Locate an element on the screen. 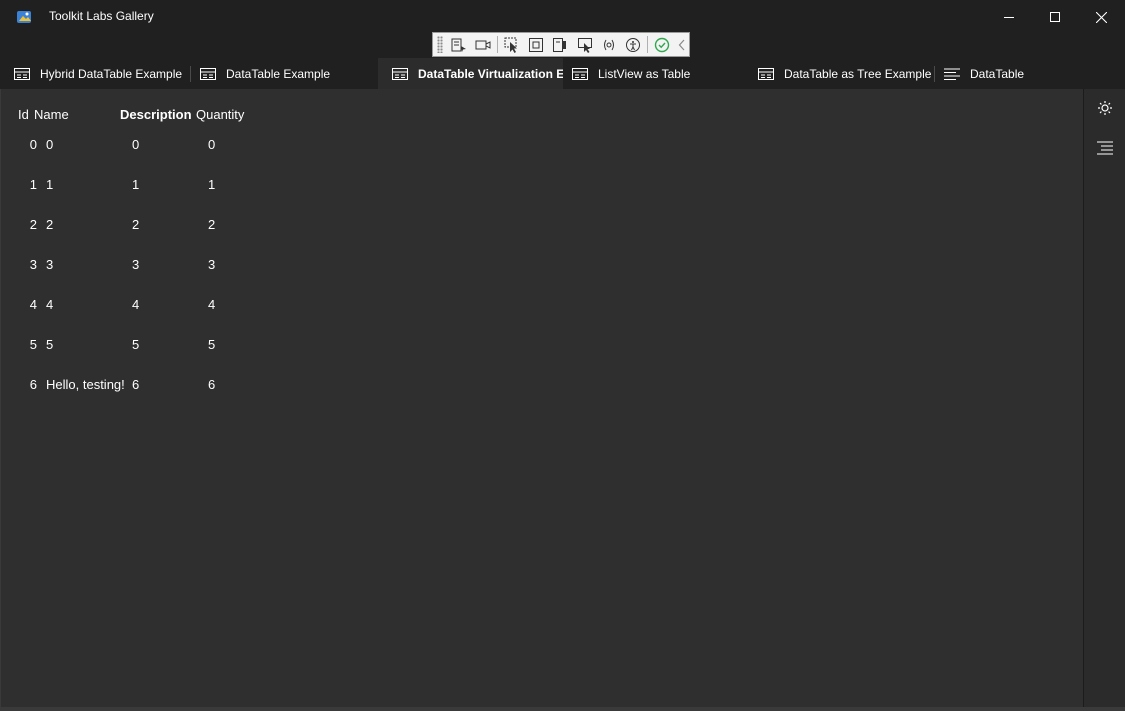  accessibility-icon is located at coordinates (632, 44).